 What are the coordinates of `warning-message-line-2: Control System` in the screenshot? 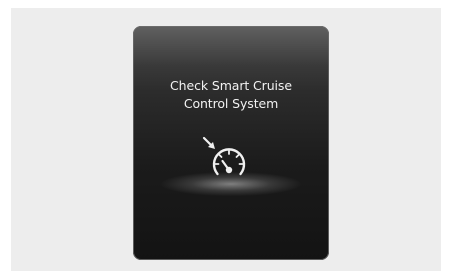 It's located at (231, 103).